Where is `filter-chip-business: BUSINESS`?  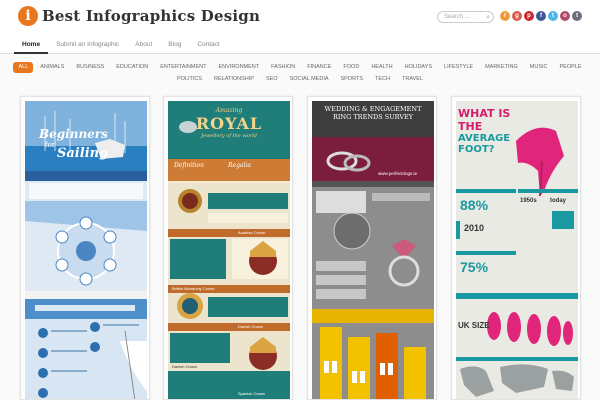
filter-chip-business: BUSINESS is located at coordinates (90, 67).